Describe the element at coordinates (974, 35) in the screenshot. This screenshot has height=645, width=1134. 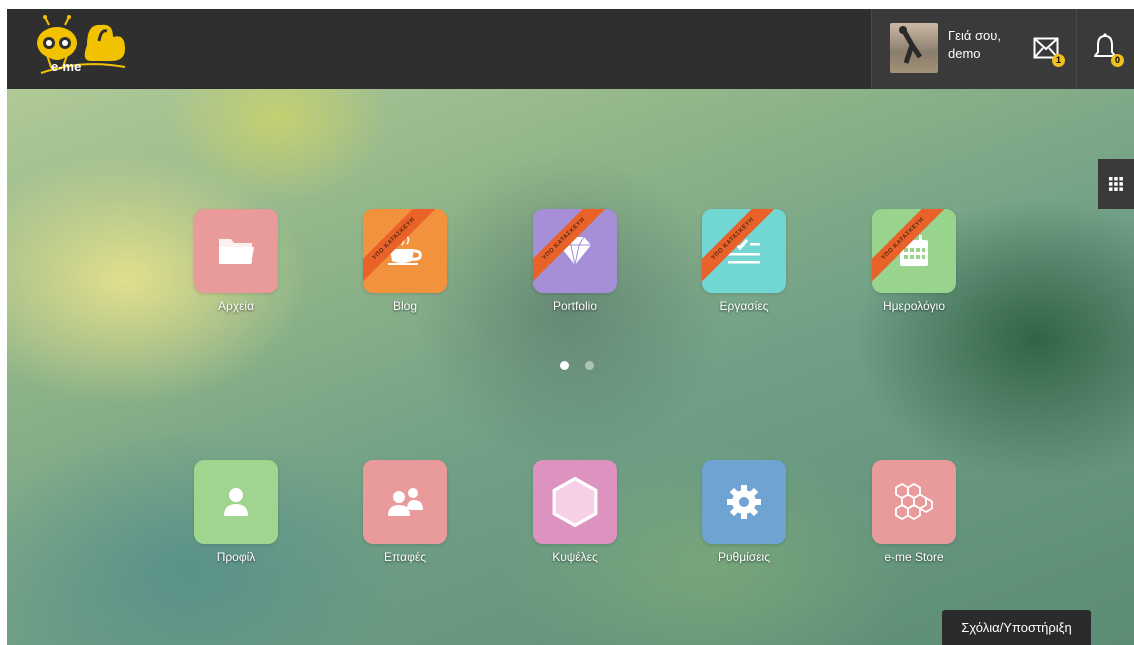
I see `greeting-line1: Γειά σου,` at that location.